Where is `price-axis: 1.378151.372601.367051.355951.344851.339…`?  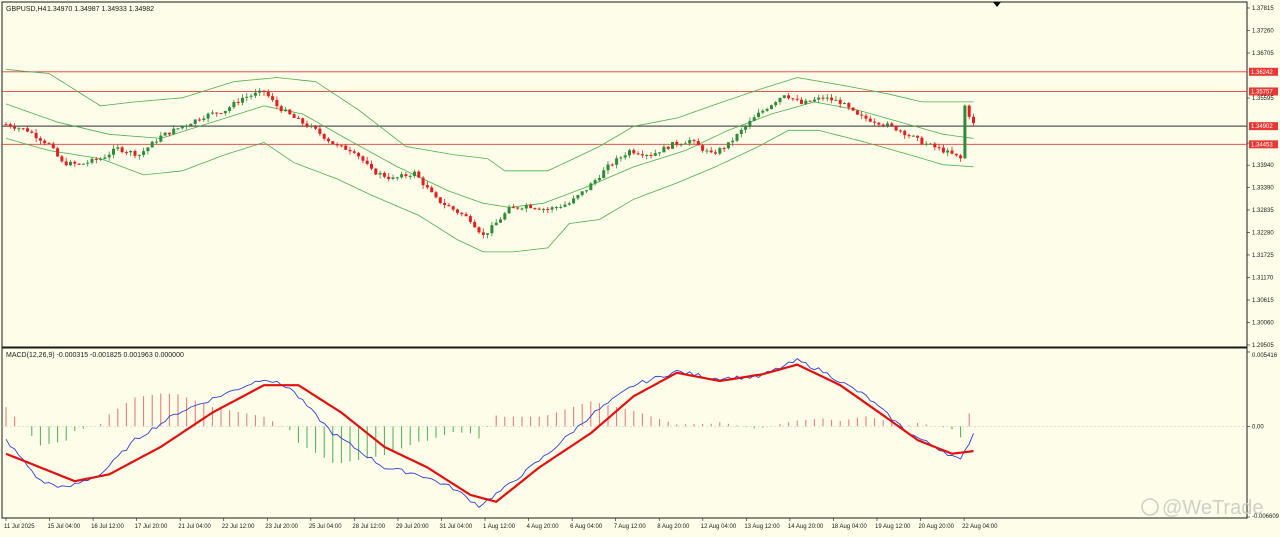
price-axis: 1.378151.372601.367051.355951.344851.339… is located at coordinates (1260, 177).